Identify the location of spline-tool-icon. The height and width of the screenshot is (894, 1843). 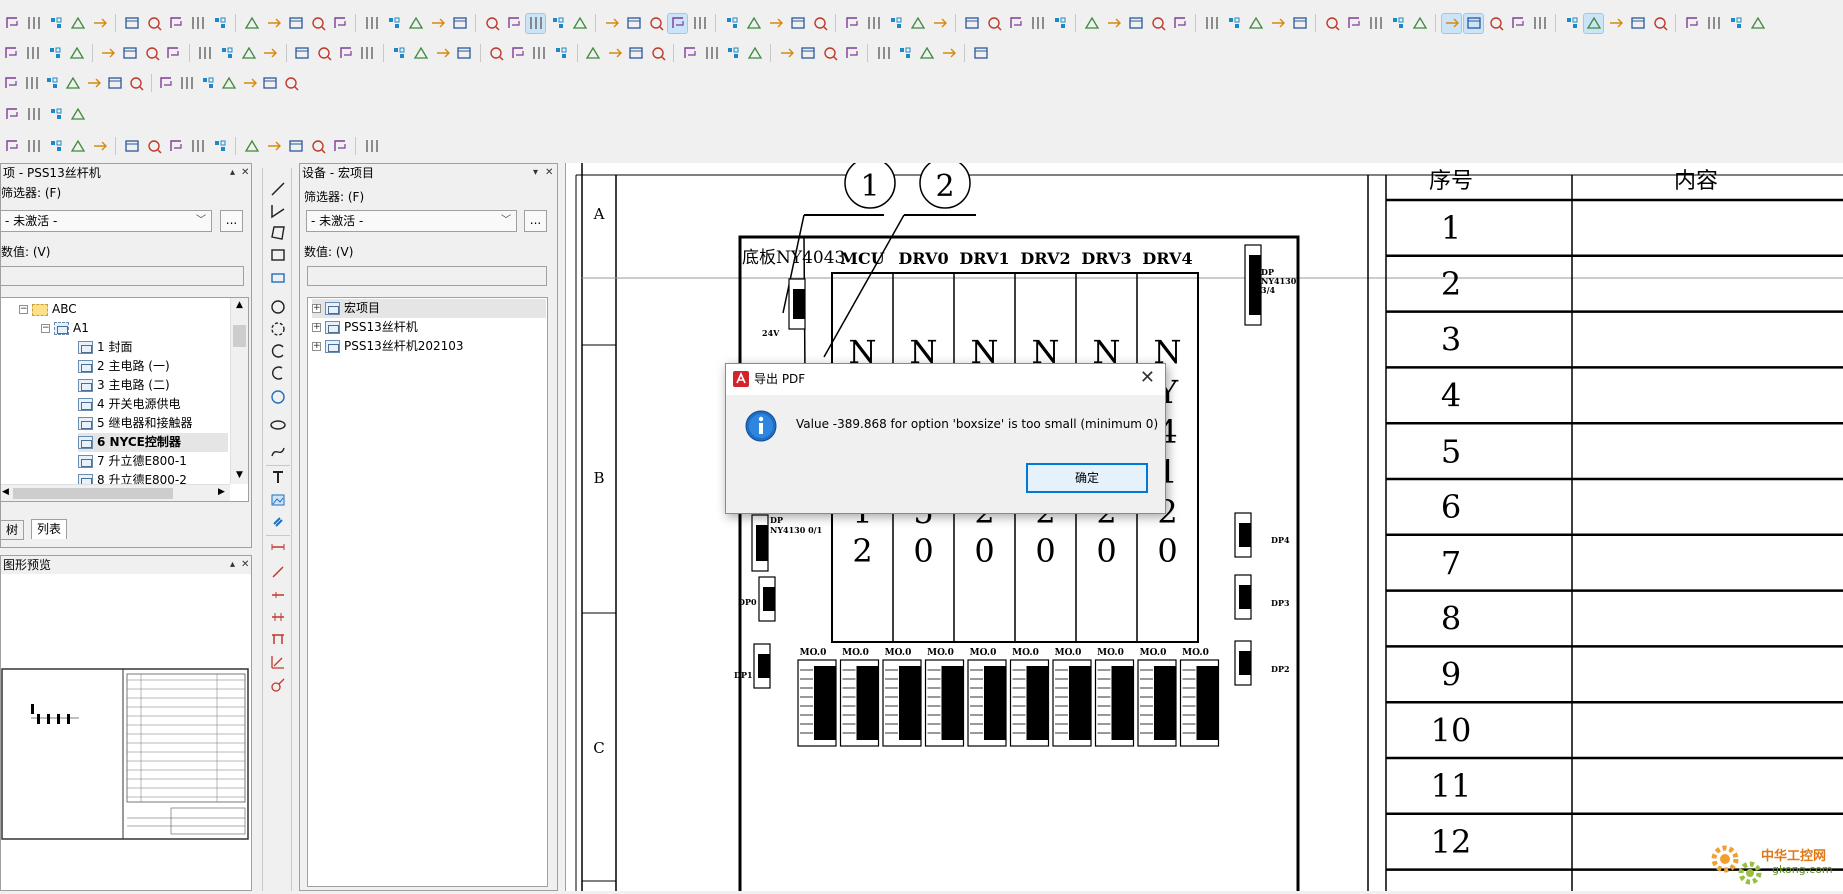
(278, 452).